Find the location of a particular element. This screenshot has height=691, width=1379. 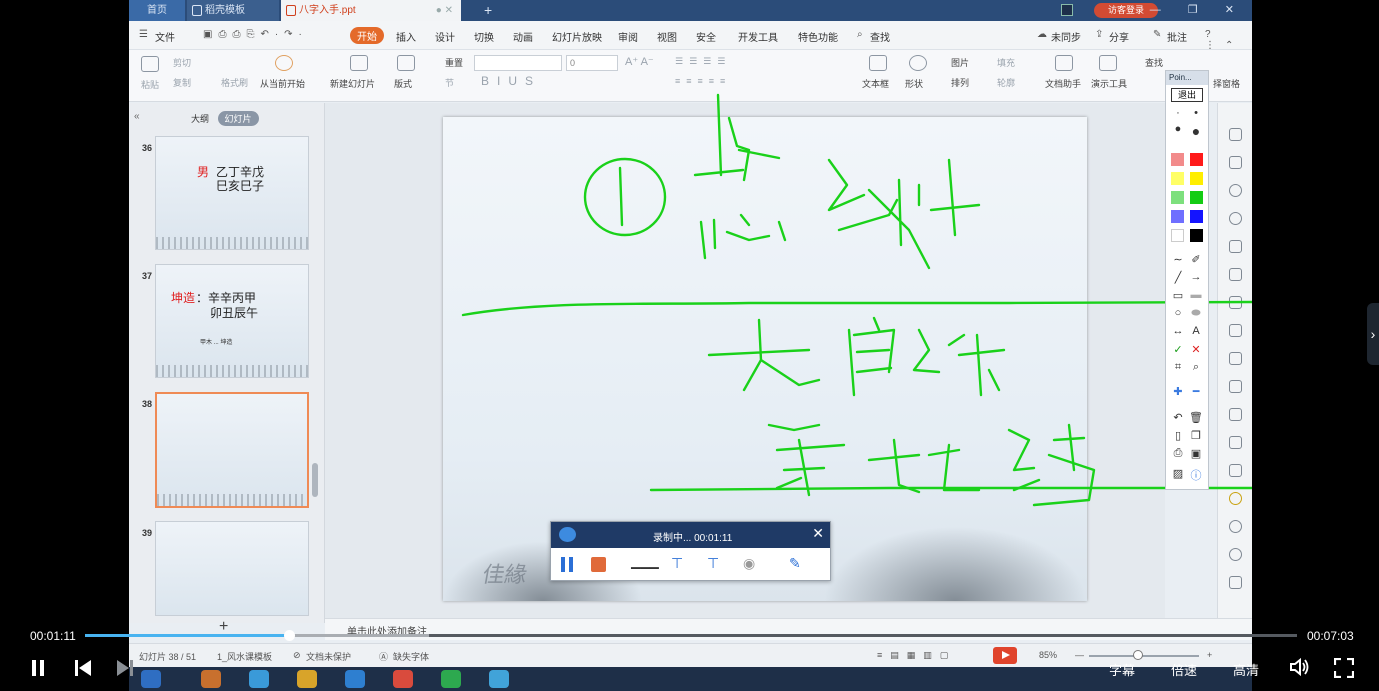

crop-icon: ⌗ is located at coordinates (1178, 367).